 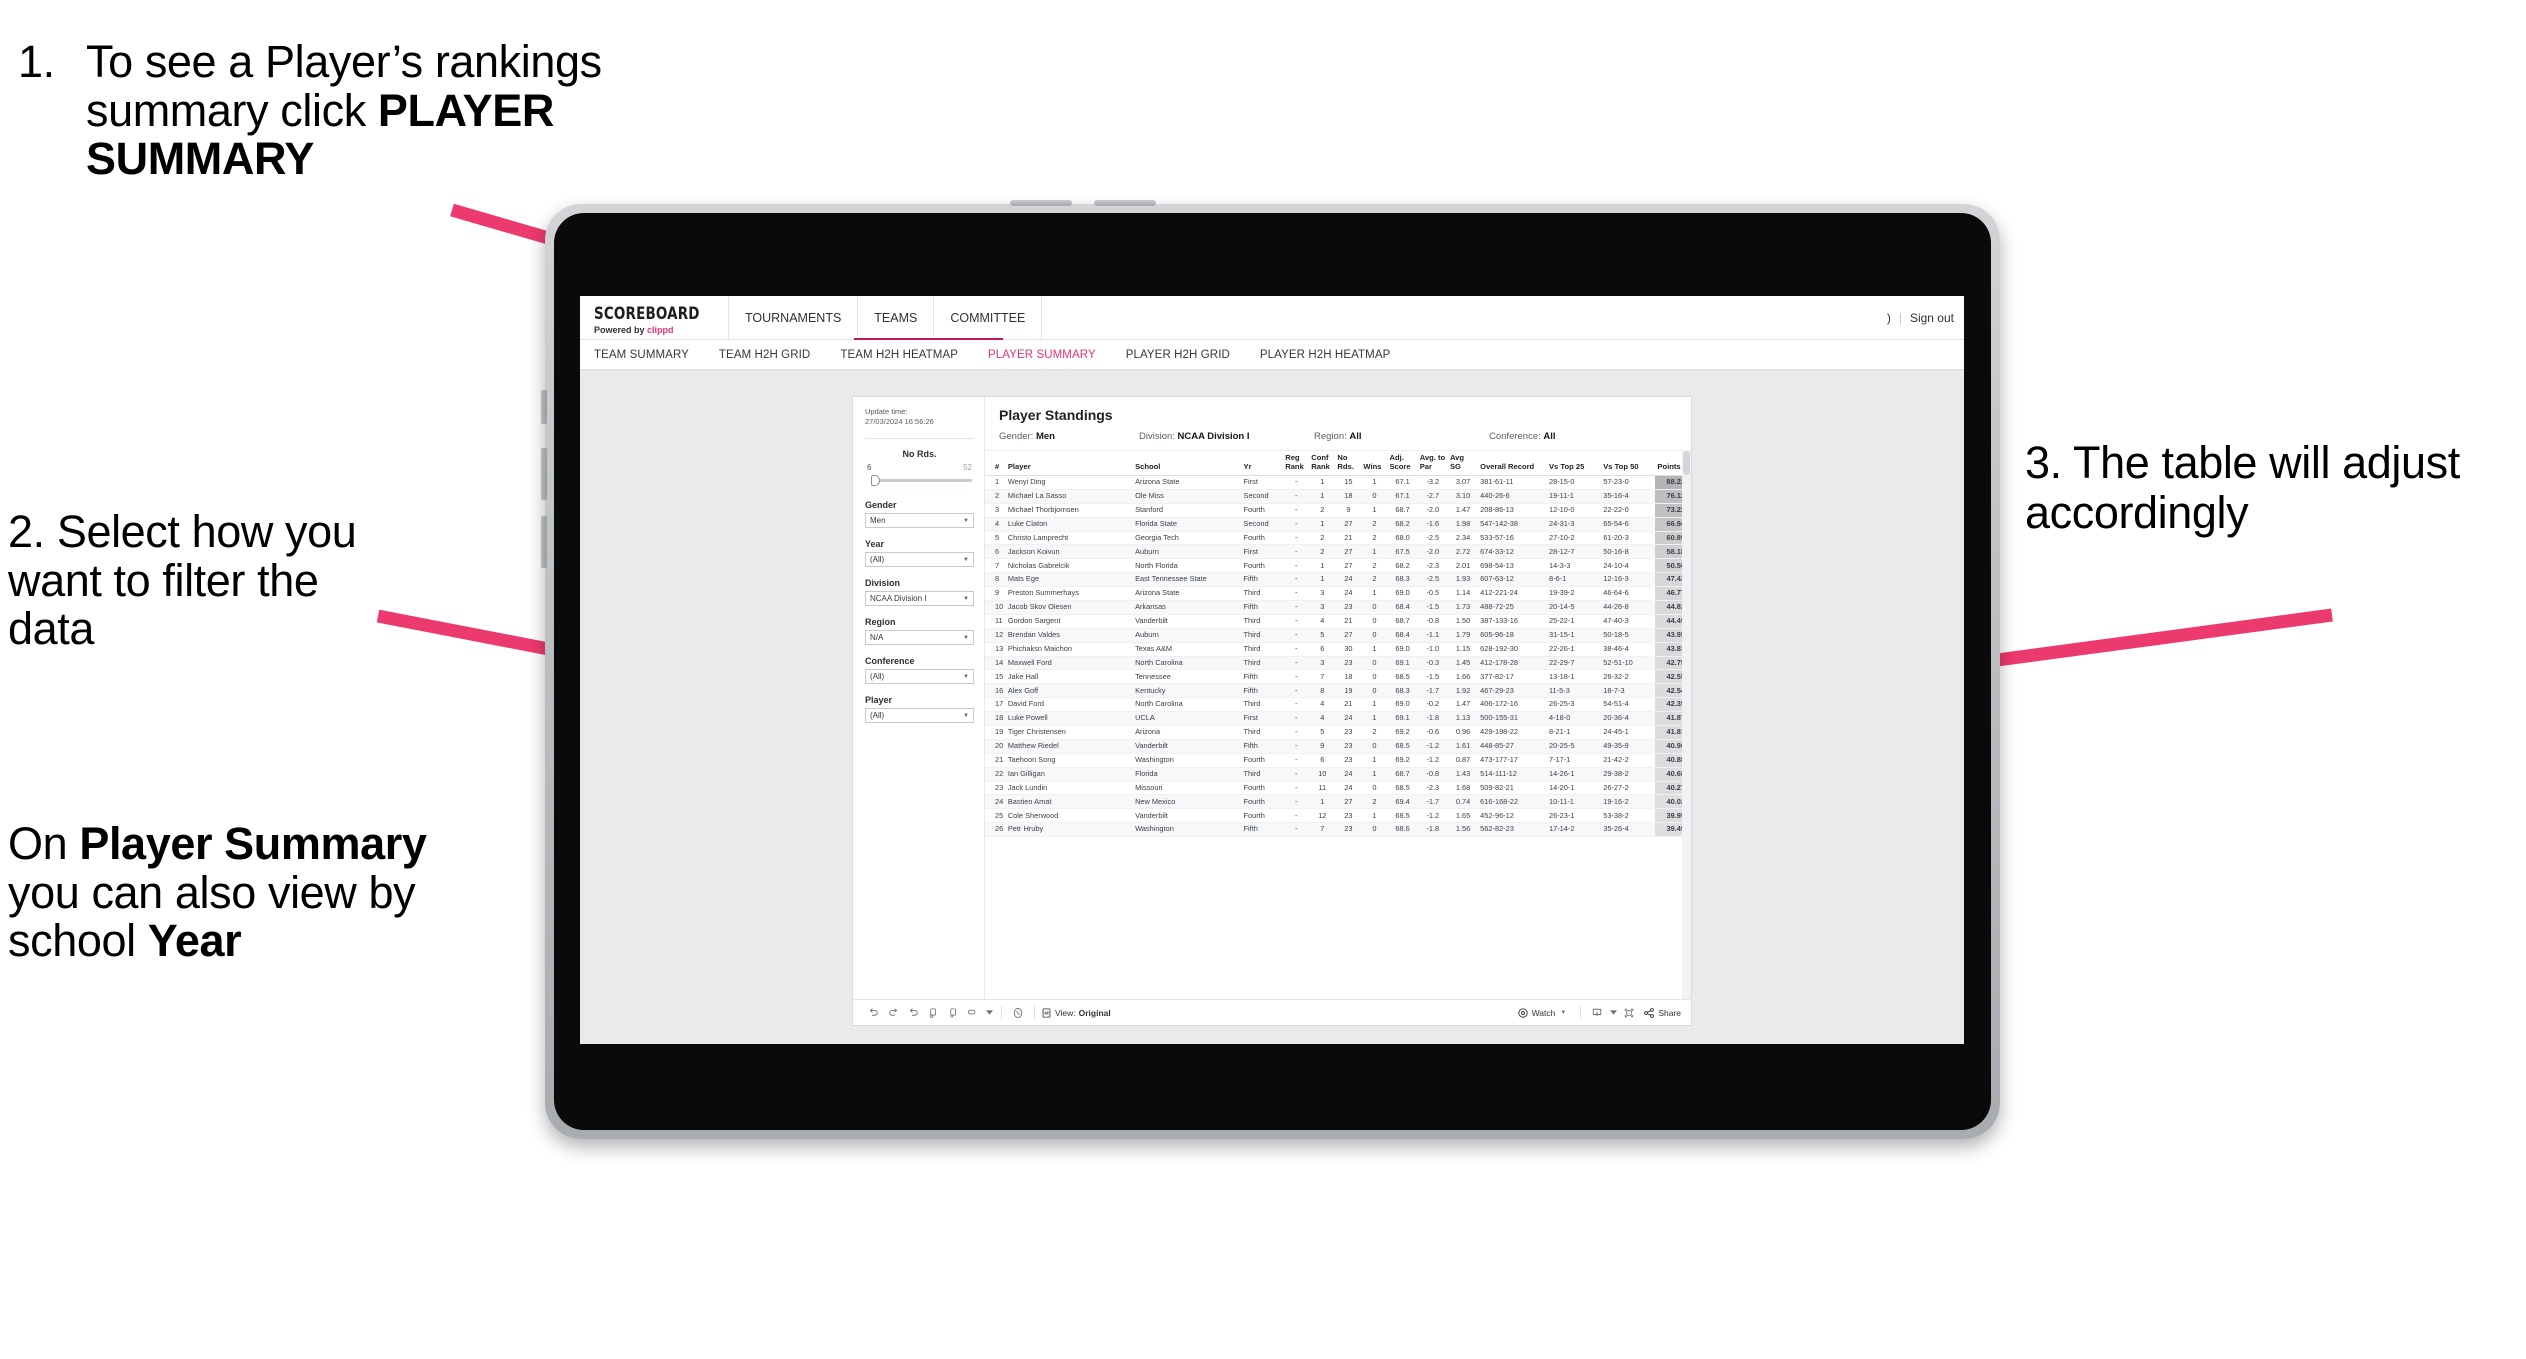 I want to click on sign-out-link: Sign out, so click(x=1932, y=318).